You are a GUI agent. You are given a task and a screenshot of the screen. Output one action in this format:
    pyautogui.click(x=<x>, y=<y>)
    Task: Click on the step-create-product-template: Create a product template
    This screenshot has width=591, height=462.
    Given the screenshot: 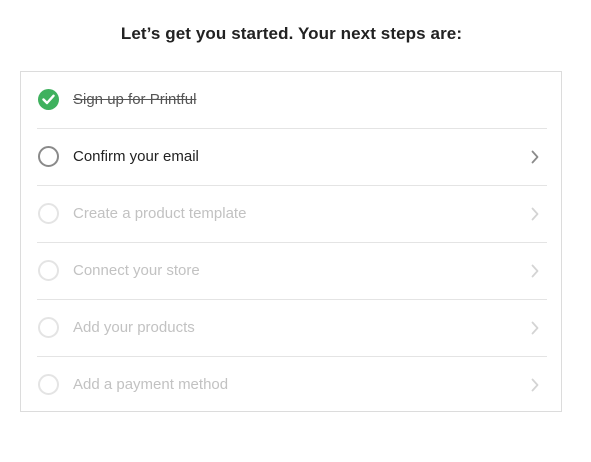 What is the action you would take?
    pyautogui.click(x=292, y=214)
    